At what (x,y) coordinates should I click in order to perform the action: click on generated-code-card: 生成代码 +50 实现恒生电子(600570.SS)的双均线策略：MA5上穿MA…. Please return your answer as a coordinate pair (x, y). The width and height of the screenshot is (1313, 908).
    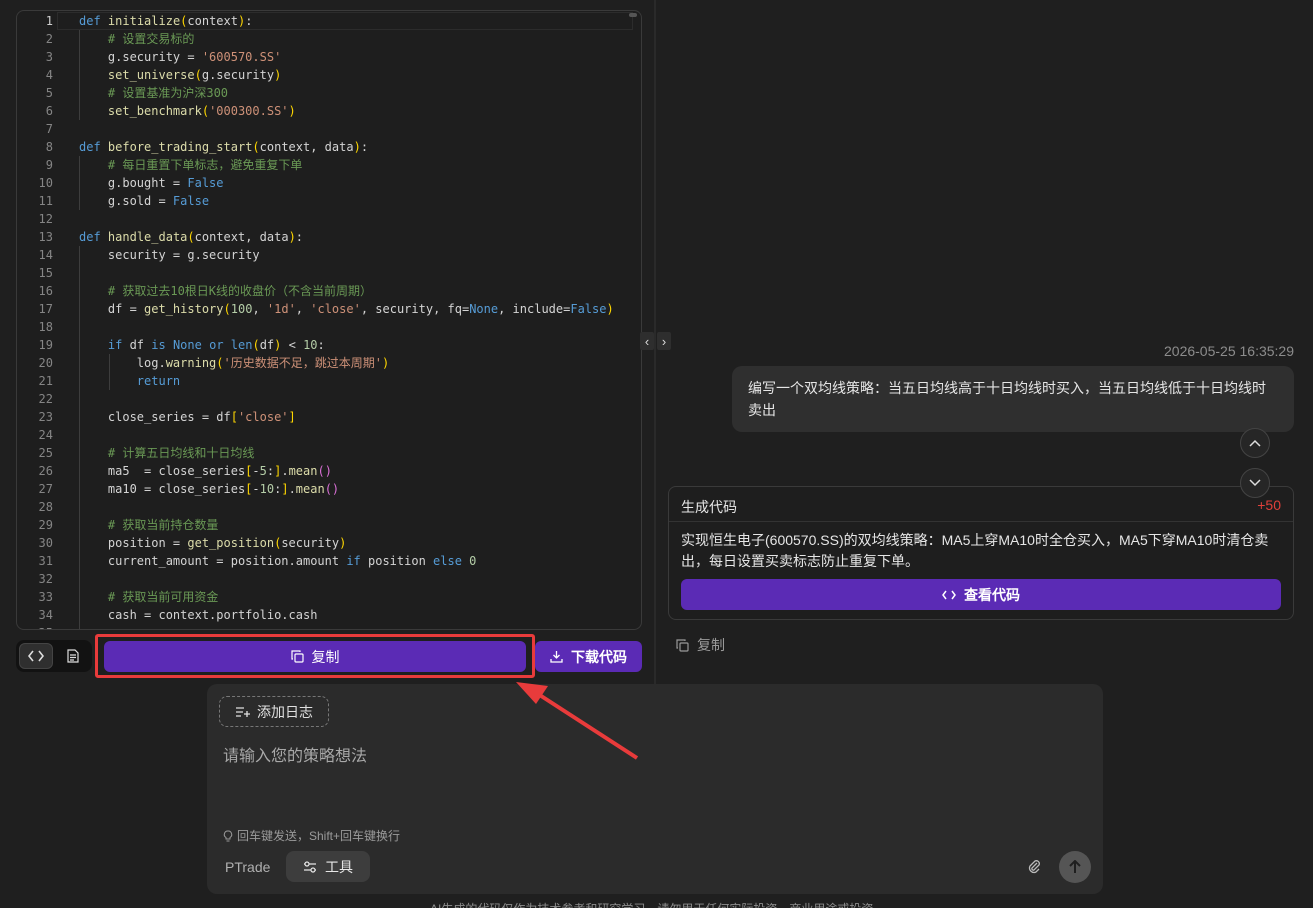
    Looking at the image, I should click on (981, 553).